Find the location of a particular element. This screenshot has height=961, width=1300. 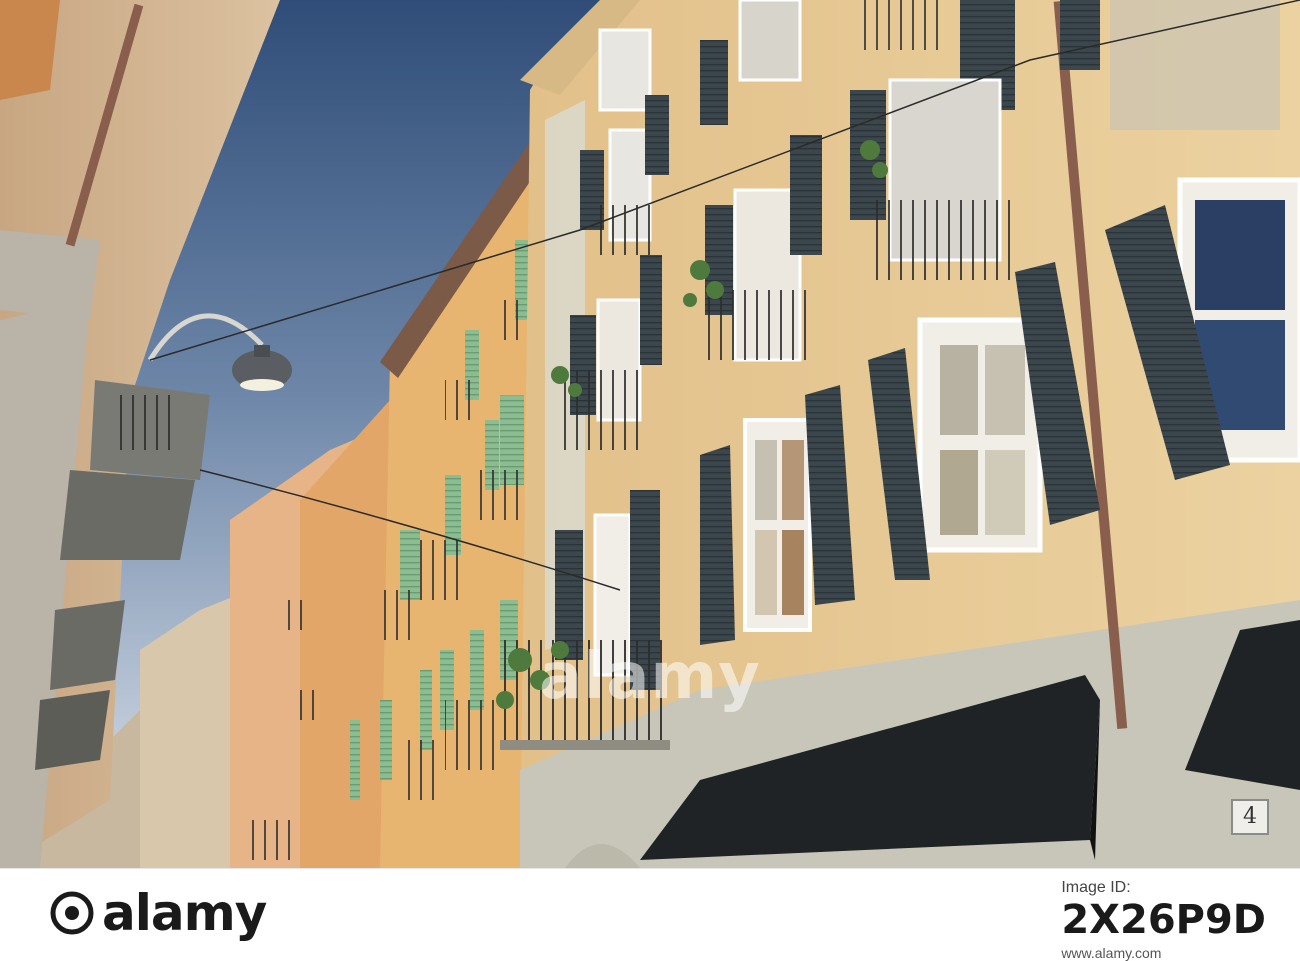

image-id-label: Image ID: is located at coordinates (1096, 887).